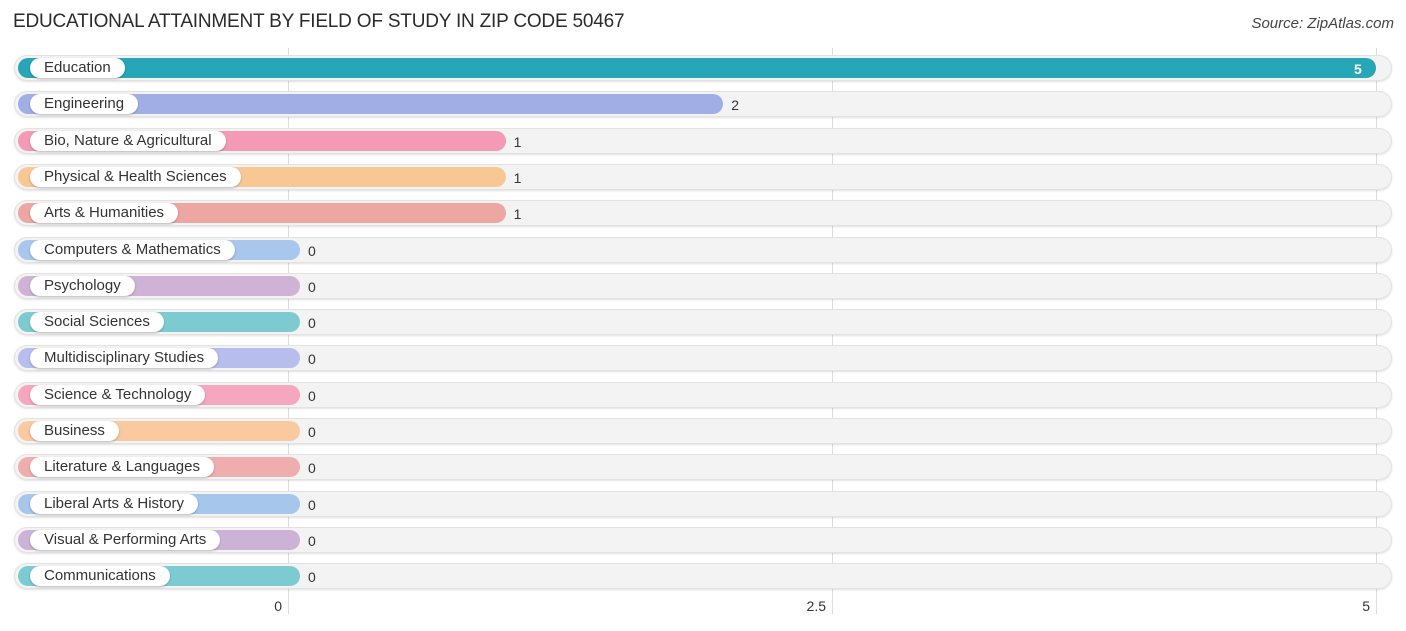 The width and height of the screenshot is (1406, 631). I want to click on category-label: Education, so click(77, 68).